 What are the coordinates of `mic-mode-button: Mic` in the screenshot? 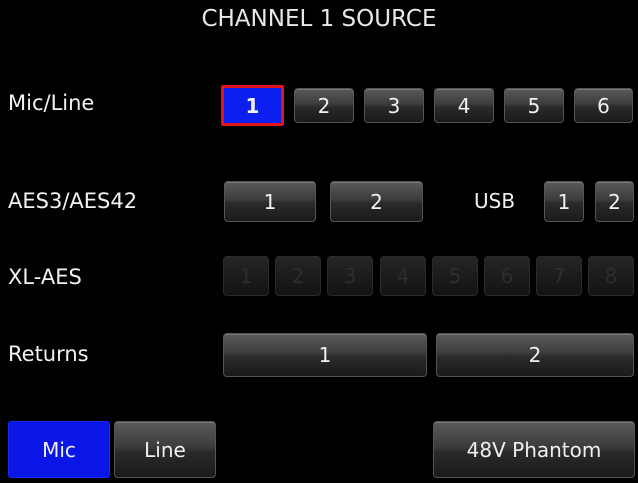 It's located at (59, 449).